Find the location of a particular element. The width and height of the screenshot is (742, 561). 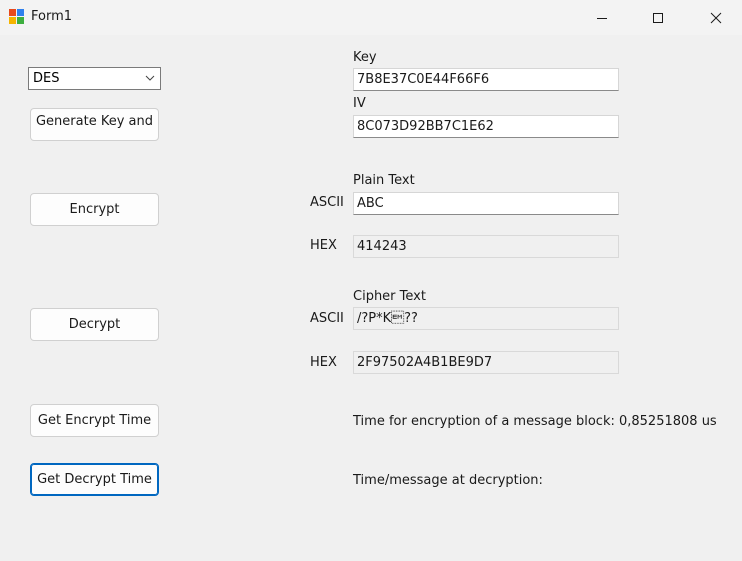

cipher-ascii-field: /?P*K?? is located at coordinates (486, 318).